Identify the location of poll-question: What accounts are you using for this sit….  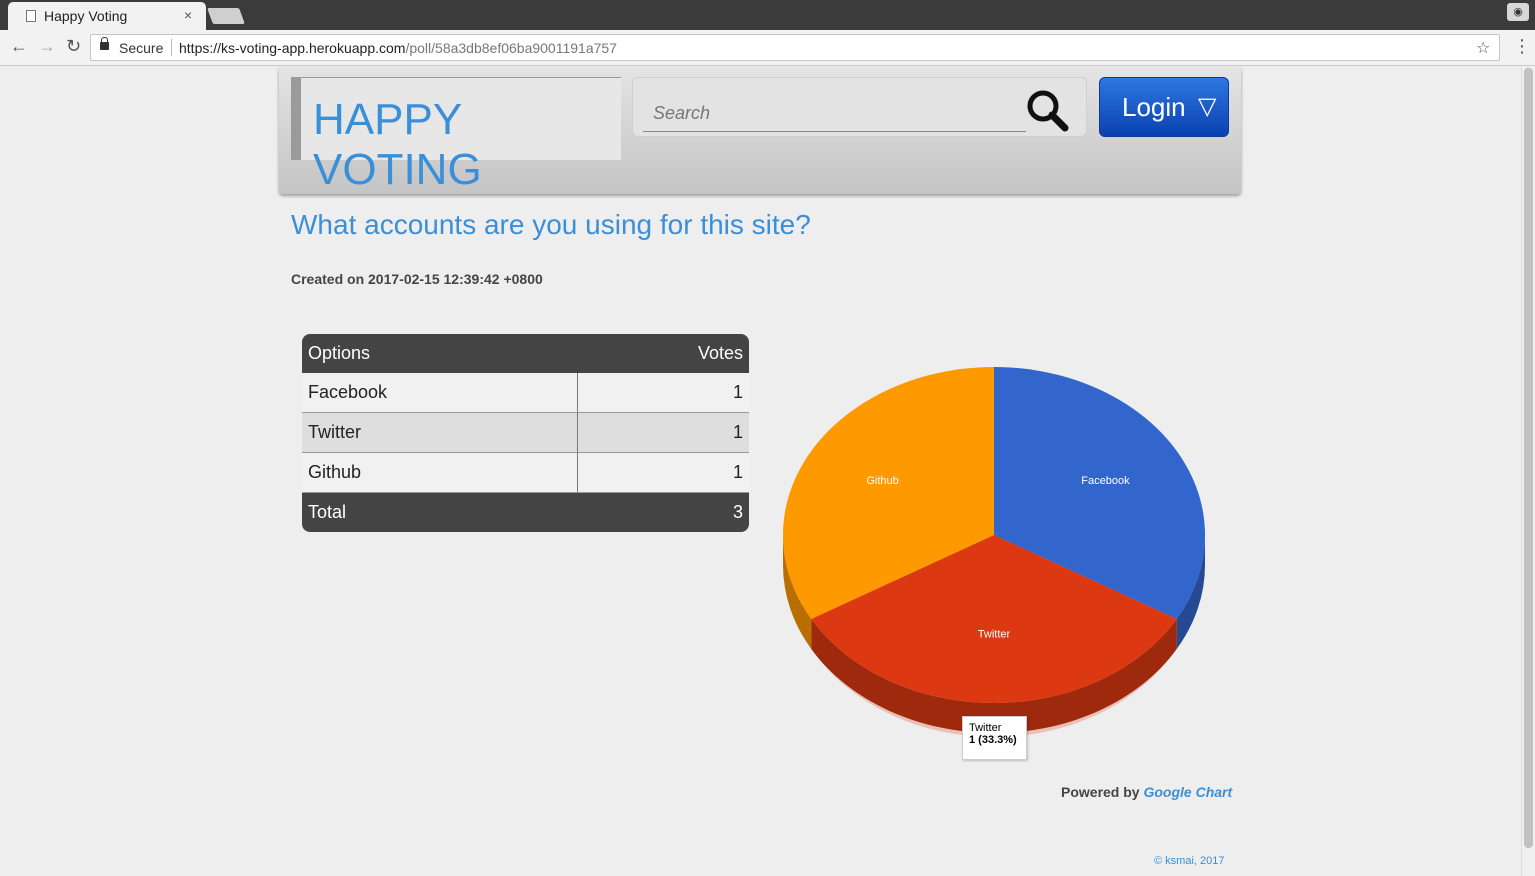
(551, 224).